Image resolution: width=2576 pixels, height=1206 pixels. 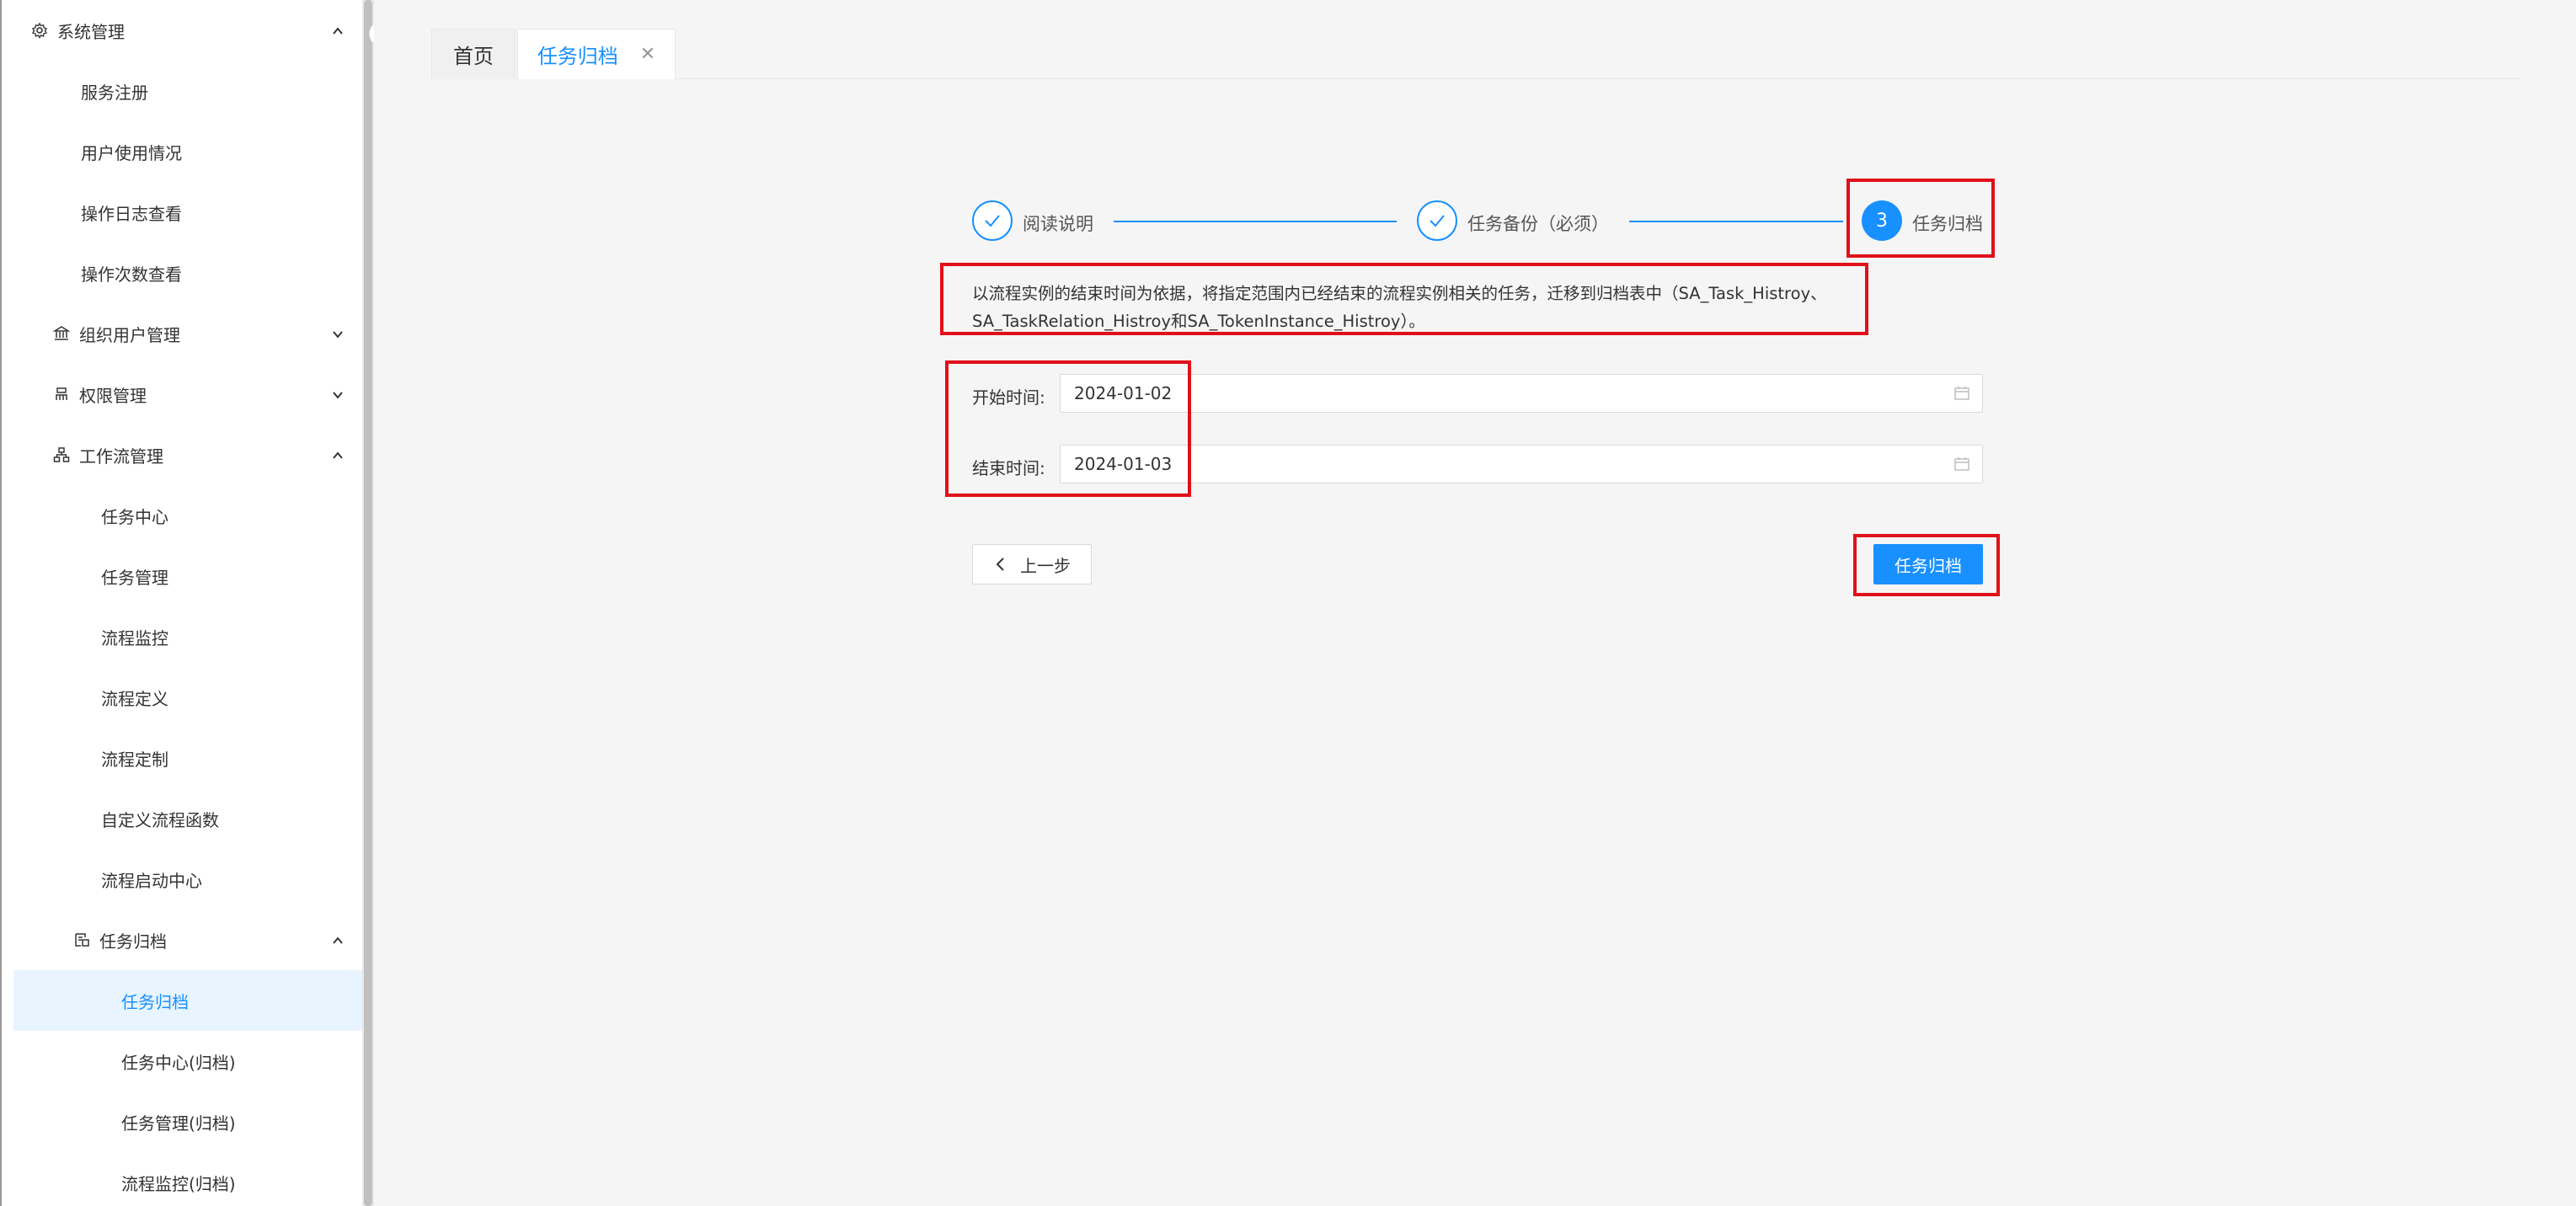 What do you see at coordinates (182, 515) in the screenshot?
I see `sidebar-item-task-center: 任务中心` at bounding box center [182, 515].